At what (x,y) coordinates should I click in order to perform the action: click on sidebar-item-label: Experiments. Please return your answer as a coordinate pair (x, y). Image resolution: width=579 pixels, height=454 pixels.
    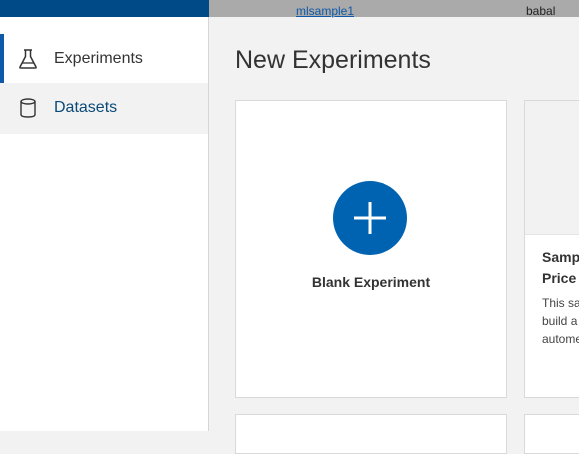
    Looking at the image, I should click on (98, 58).